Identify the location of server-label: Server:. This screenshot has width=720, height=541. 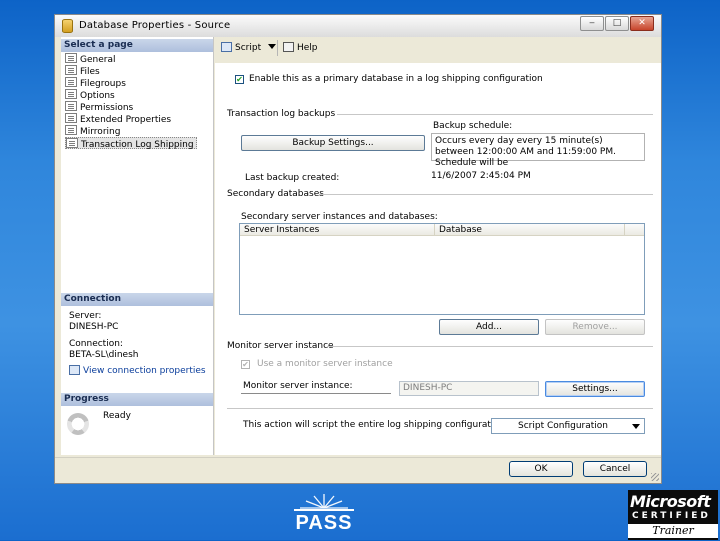
(85, 316).